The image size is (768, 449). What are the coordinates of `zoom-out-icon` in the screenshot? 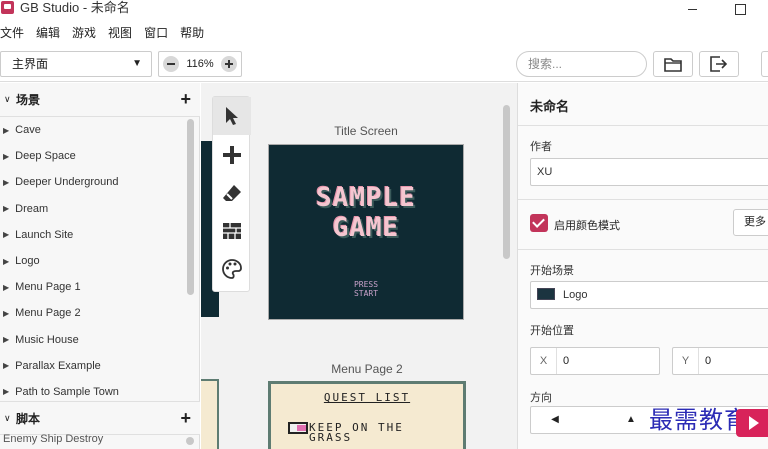 It's located at (171, 64).